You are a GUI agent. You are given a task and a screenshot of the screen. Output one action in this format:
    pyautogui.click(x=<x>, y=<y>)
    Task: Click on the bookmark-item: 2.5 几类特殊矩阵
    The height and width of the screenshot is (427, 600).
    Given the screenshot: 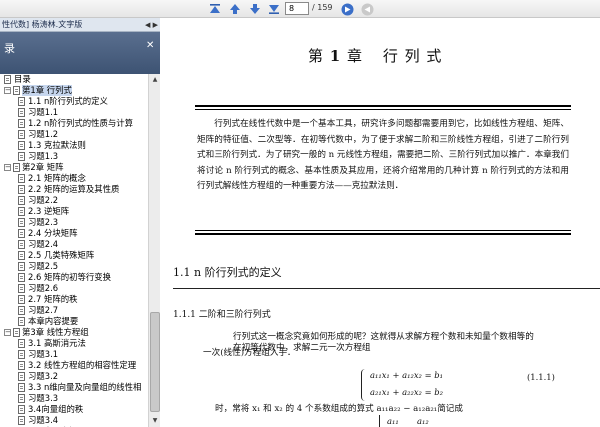 What is the action you would take?
    pyautogui.click(x=74, y=255)
    